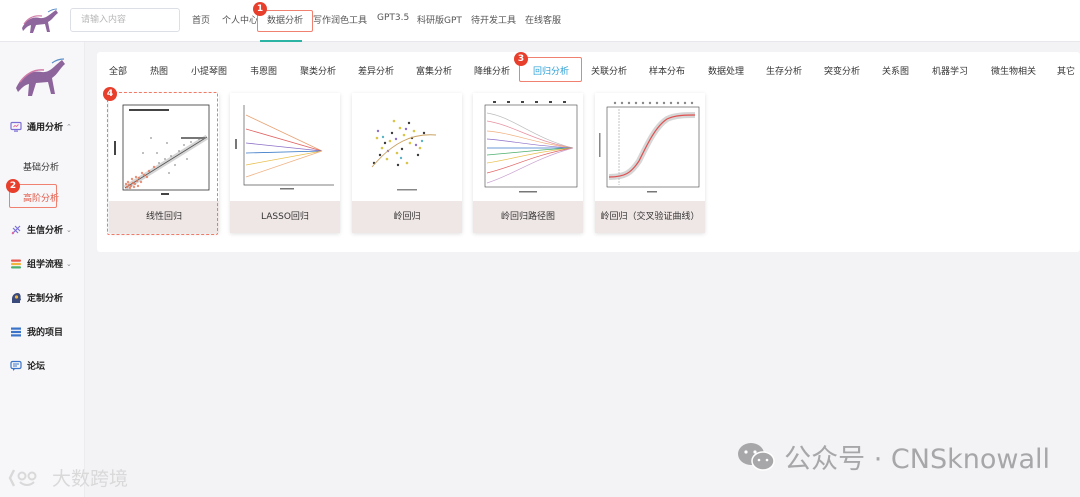 This screenshot has width=1080, height=497. What do you see at coordinates (36, 367) in the screenshot?
I see `sidebar-item-label: 论坛` at bounding box center [36, 367].